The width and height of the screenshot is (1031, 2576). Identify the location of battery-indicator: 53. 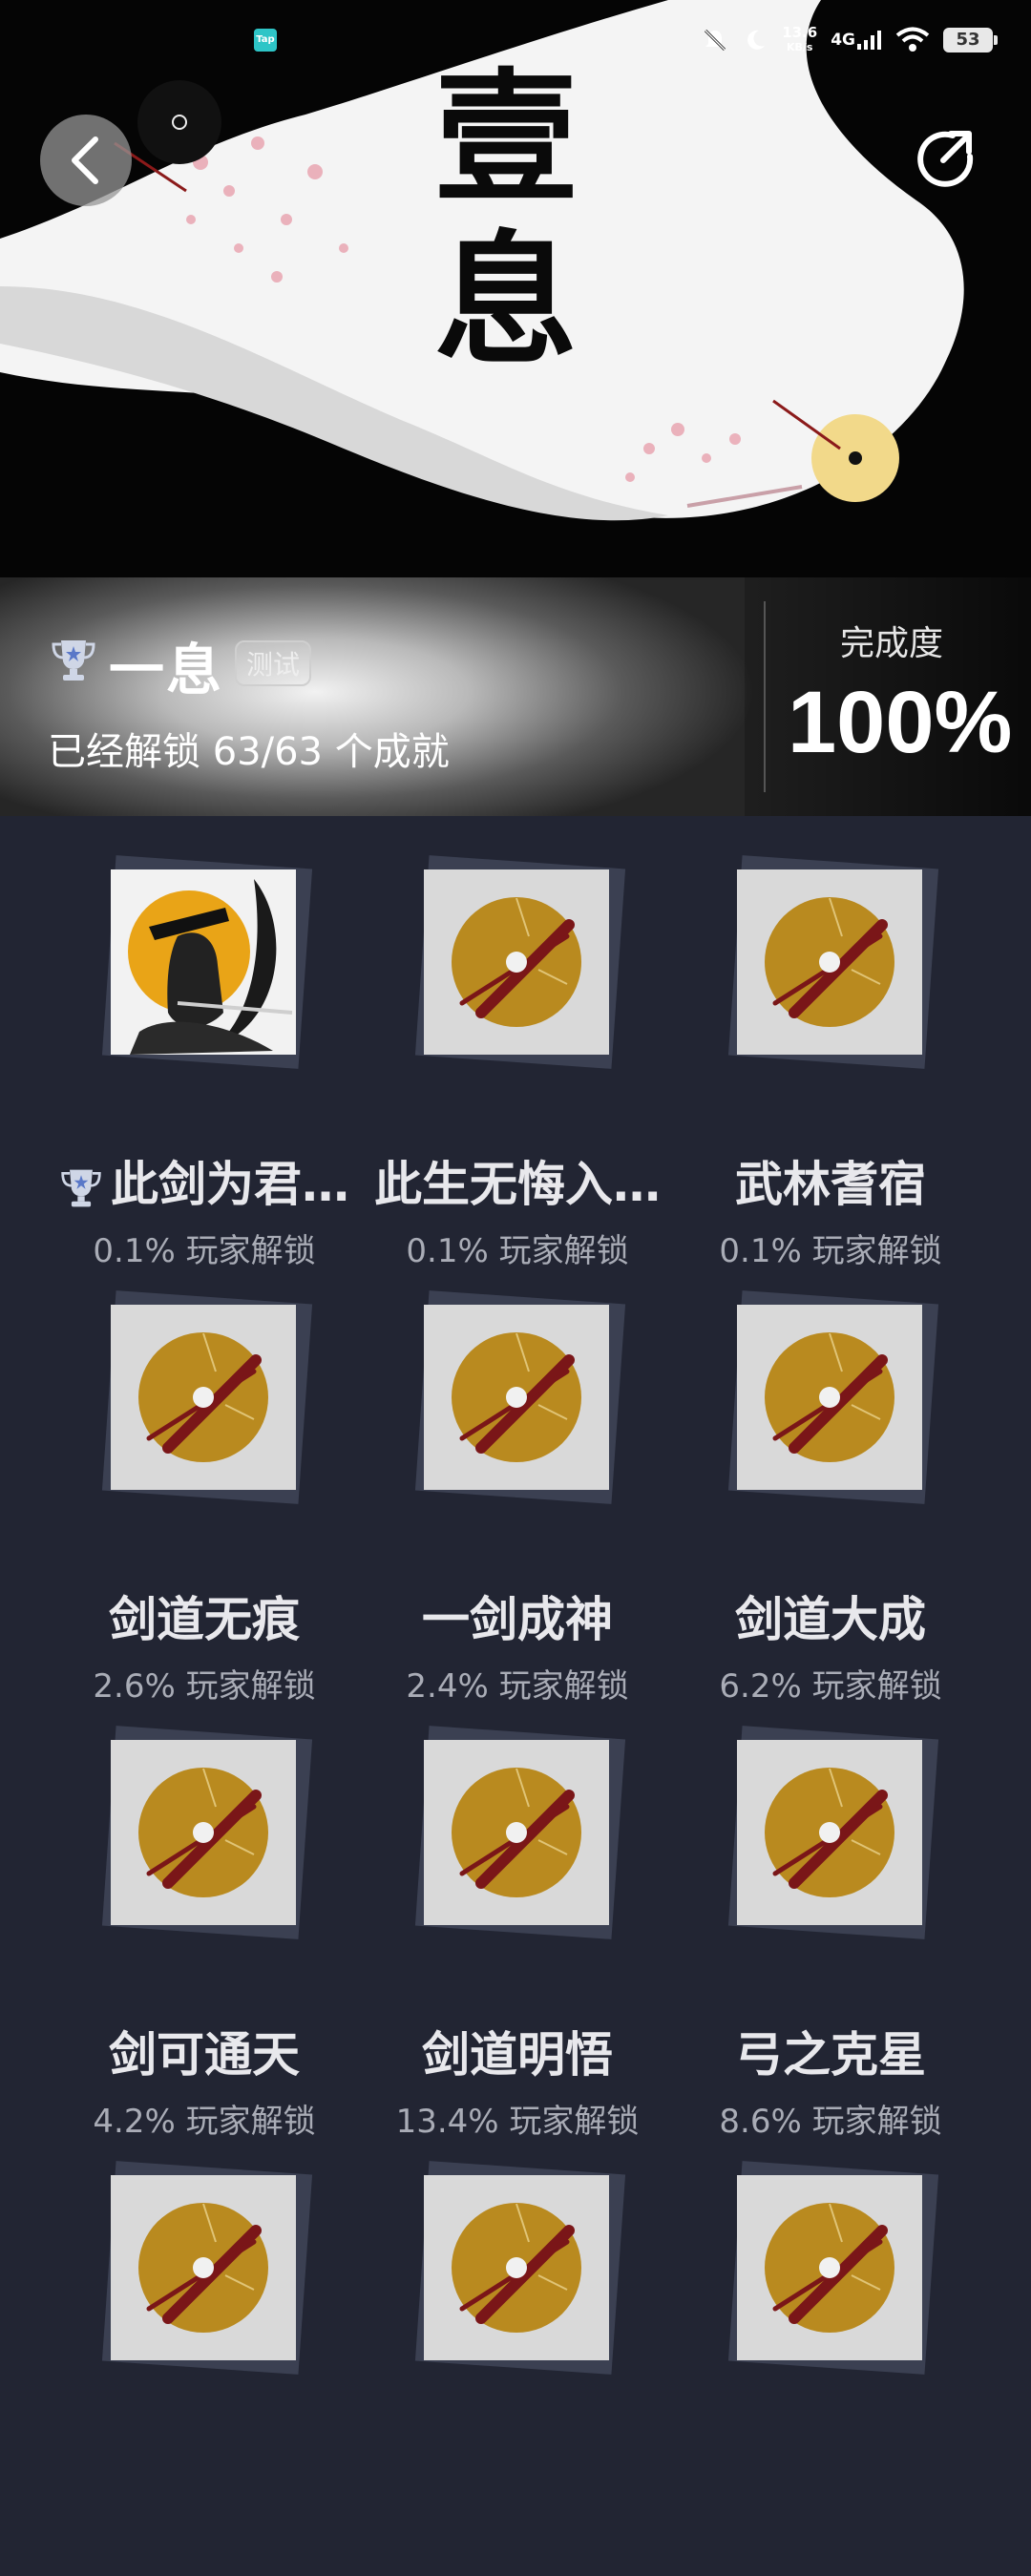
(970, 40).